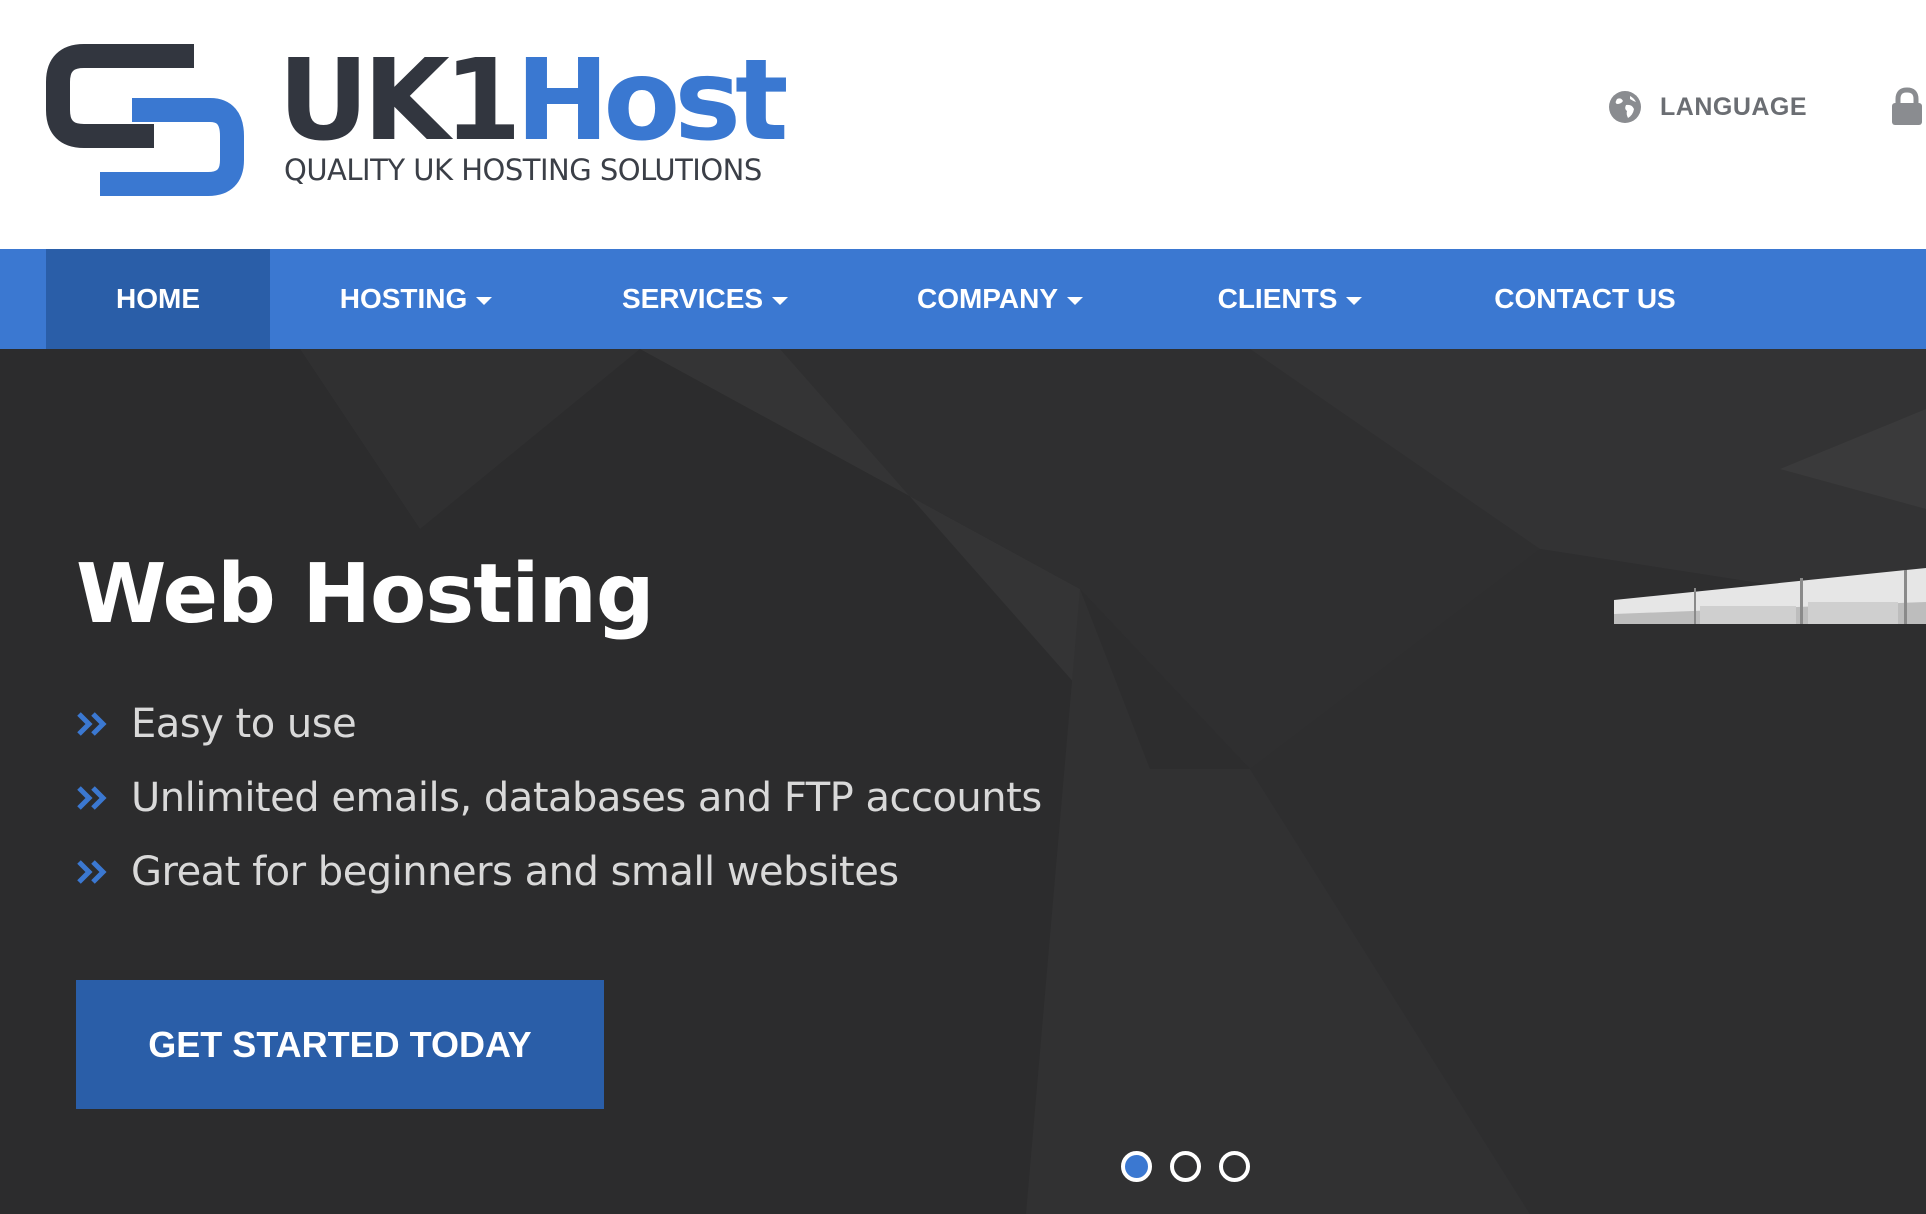 The height and width of the screenshot is (1214, 1926). Describe the element at coordinates (365, 594) in the screenshot. I see `hero-title: Web Hosting` at that location.